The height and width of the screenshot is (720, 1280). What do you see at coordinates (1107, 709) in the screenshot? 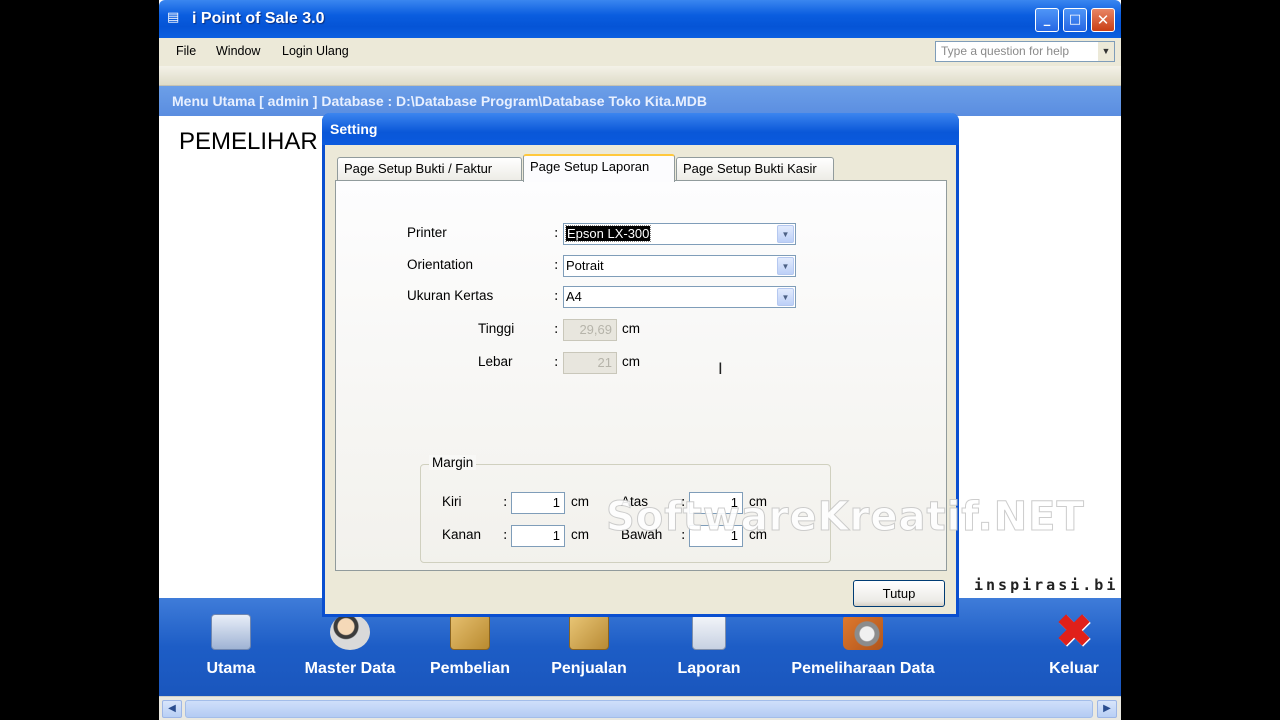
I see `scroll-right-icon: ▶` at bounding box center [1107, 709].